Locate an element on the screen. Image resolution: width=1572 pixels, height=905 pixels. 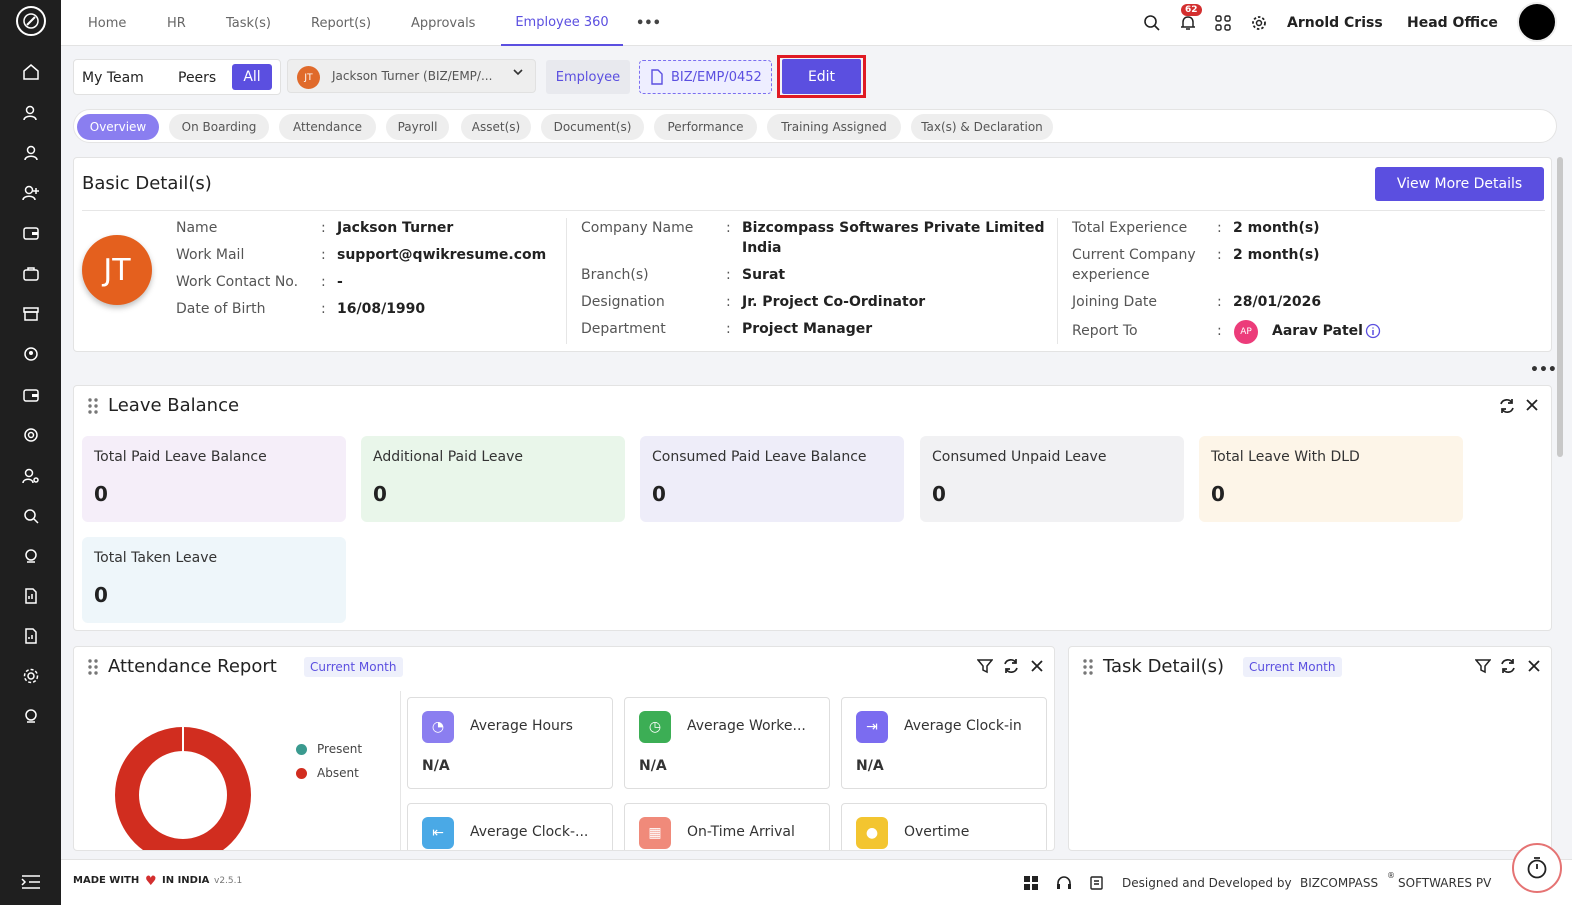
report-to-value: Aarav Patel is located at coordinates (1317, 331).